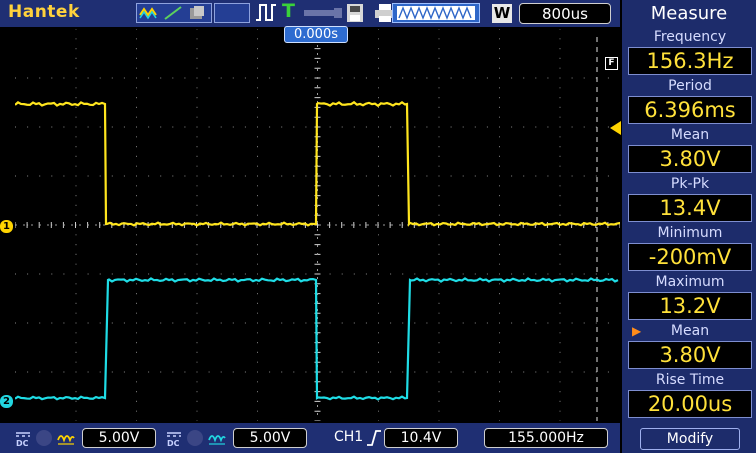 The width and height of the screenshot is (756, 453). What do you see at coordinates (690, 86) in the screenshot?
I see `measure-label-period: Period` at bounding box center [690, 86].